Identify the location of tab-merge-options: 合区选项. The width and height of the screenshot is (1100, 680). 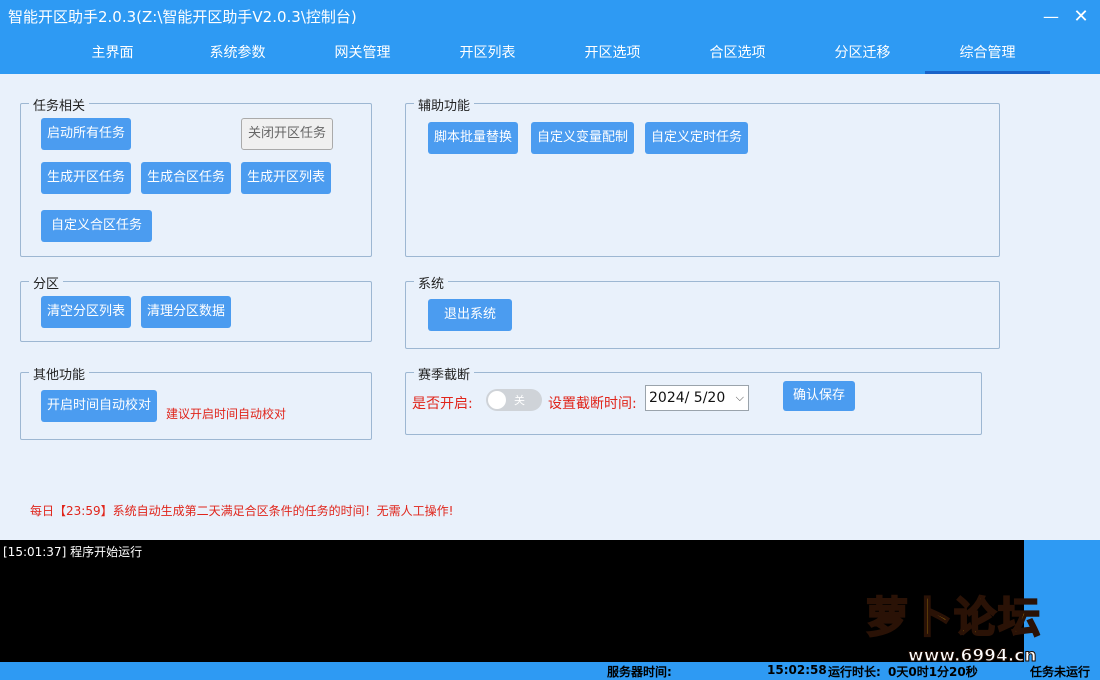
(737, 55).